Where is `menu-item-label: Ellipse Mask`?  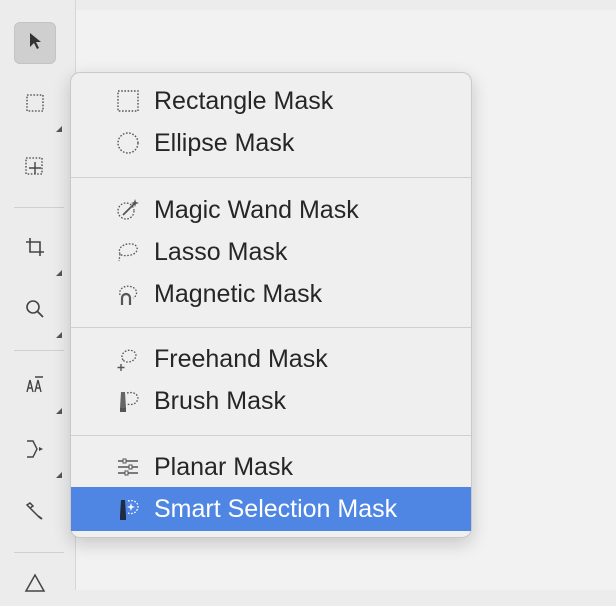
menu-item-label: Ellipse Mask is located at coordinates (224, 142).